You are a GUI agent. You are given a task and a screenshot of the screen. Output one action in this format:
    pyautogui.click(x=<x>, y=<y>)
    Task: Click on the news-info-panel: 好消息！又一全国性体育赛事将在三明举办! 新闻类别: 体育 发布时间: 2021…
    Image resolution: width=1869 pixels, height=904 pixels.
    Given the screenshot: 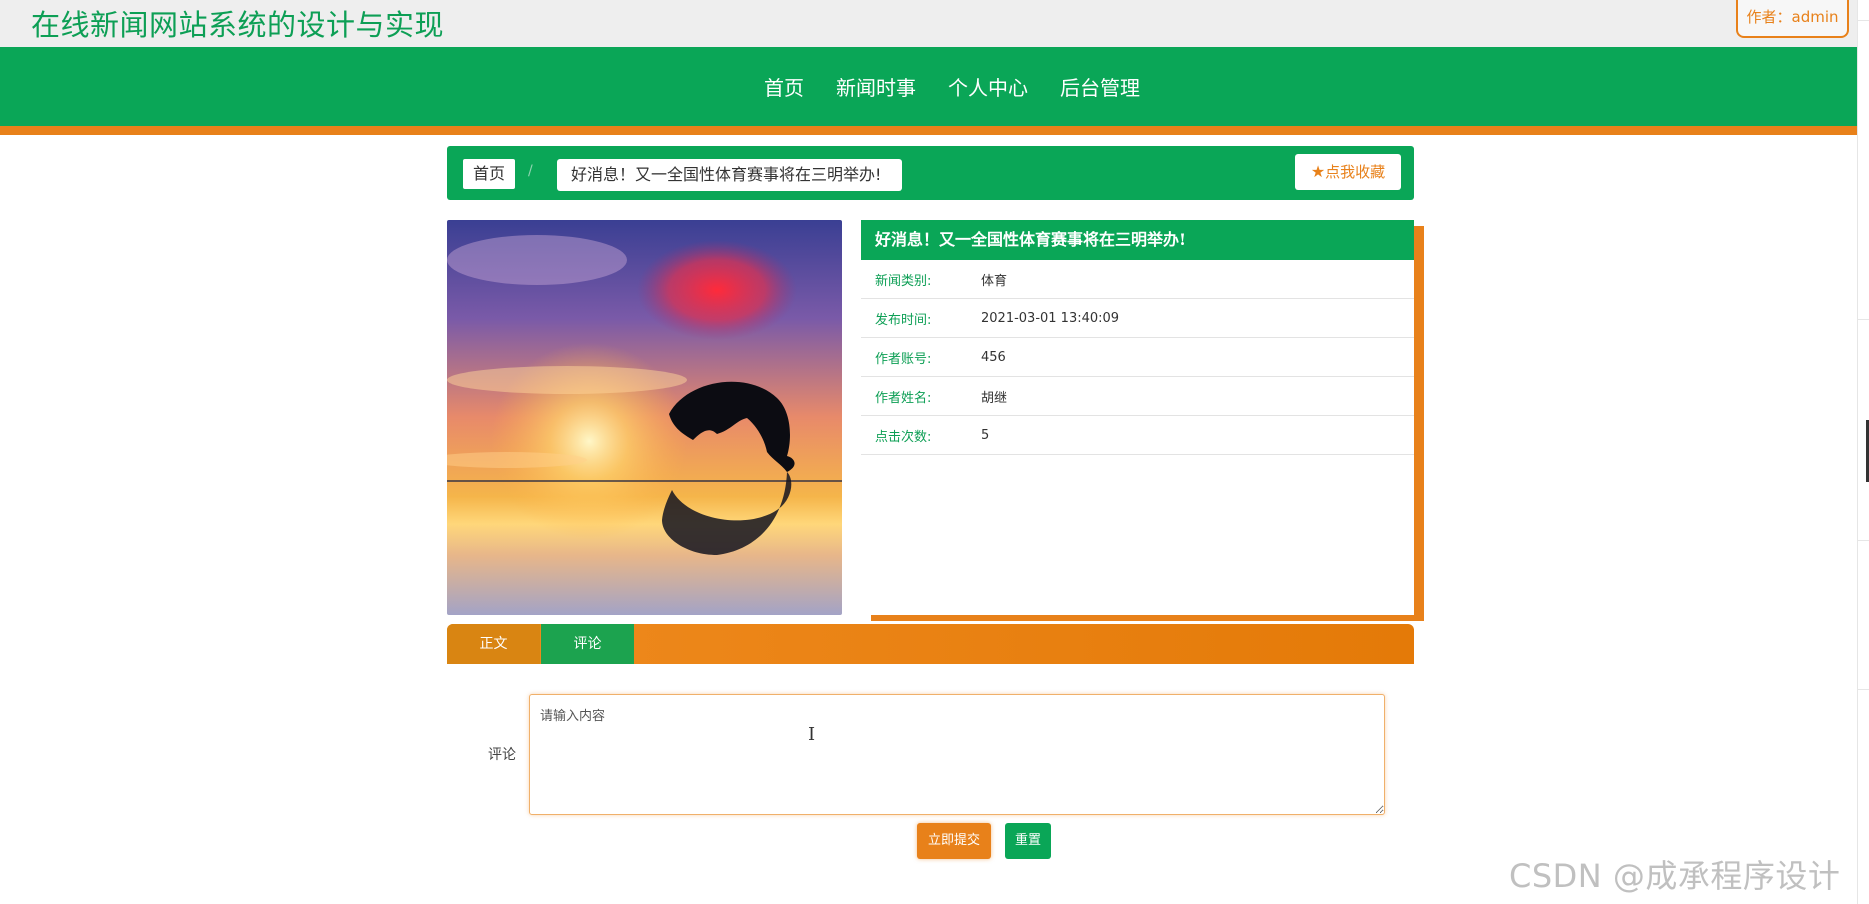 What is the action you would take?
    pyautogui.click(x=1137, y=417)
    